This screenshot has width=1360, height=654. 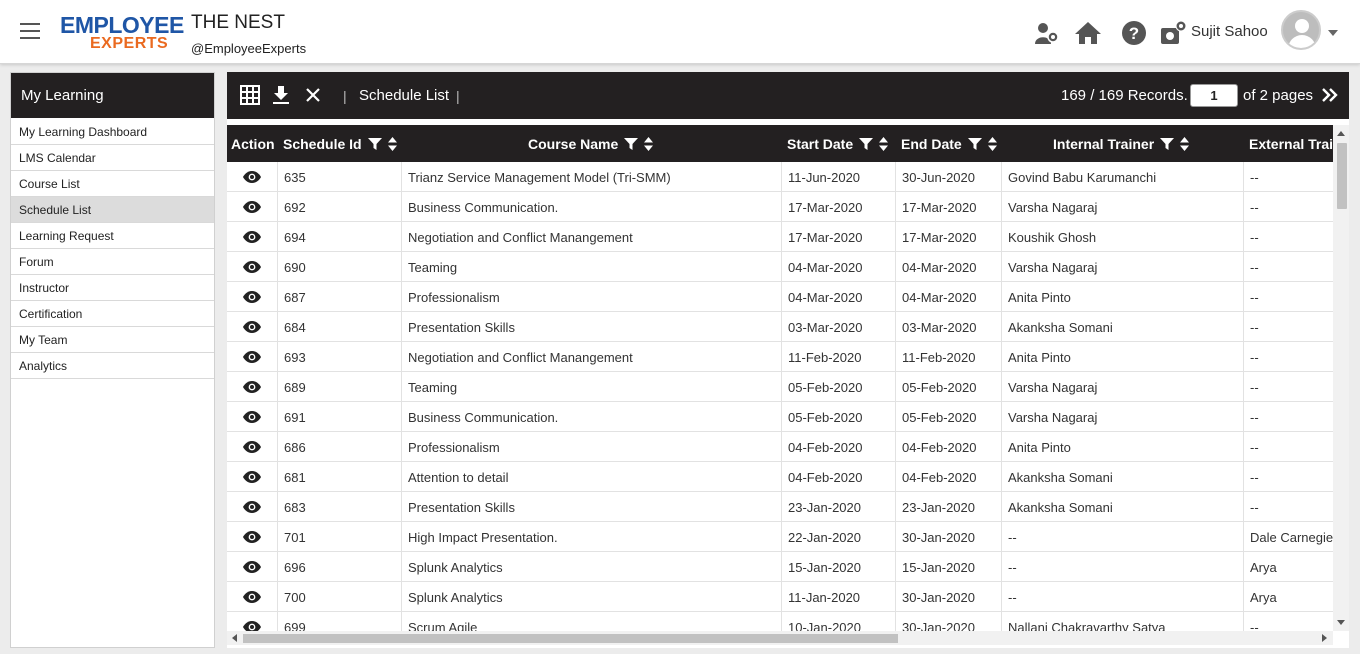 I want to click on scroll-up-icon, so click(x=1341, y=133).